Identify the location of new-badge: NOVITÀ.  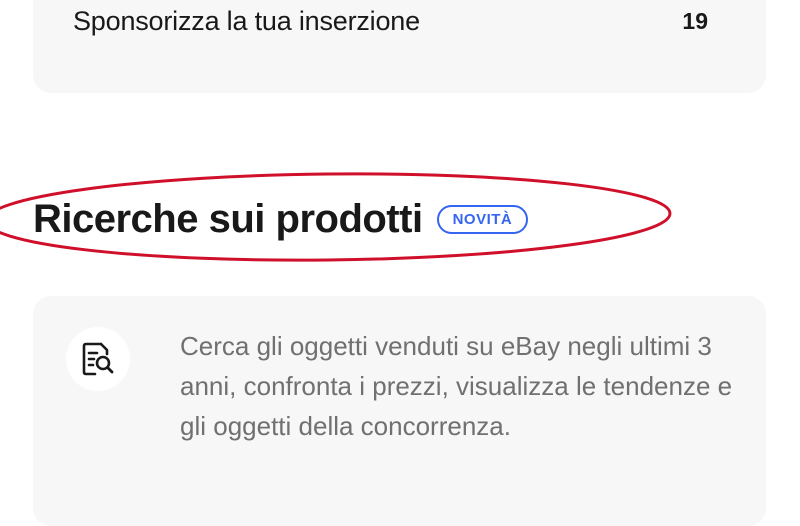
(482, 219).